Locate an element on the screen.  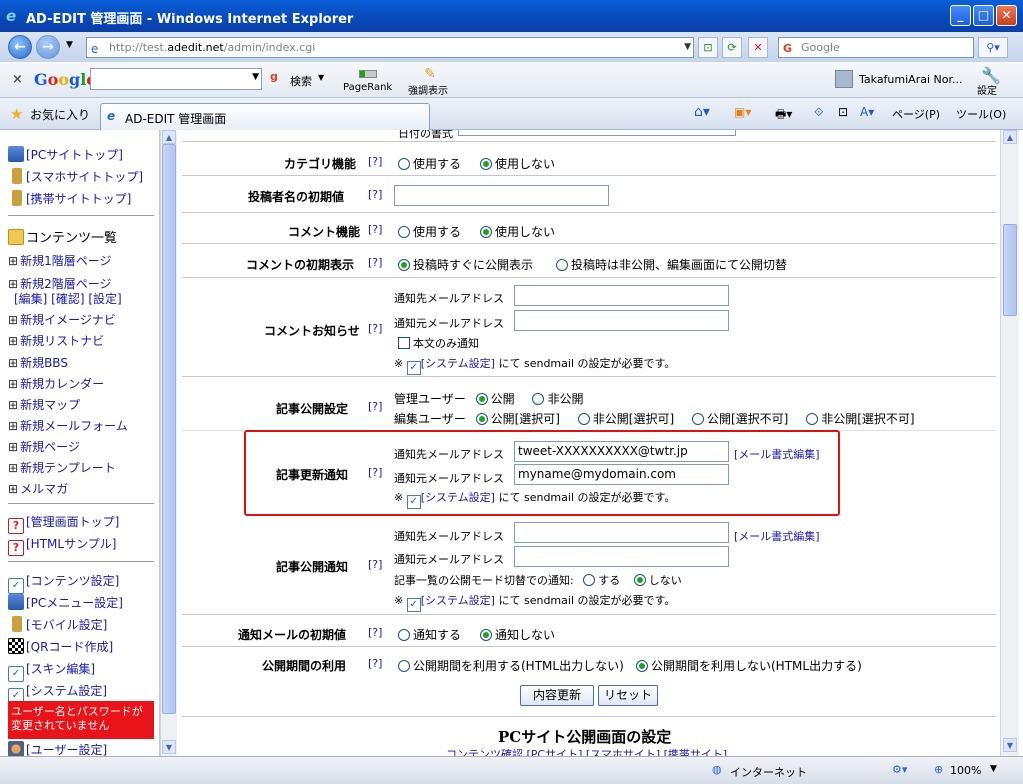
body-only-checkbox: 本文のみ通知 is located at coordinates (438, 343).